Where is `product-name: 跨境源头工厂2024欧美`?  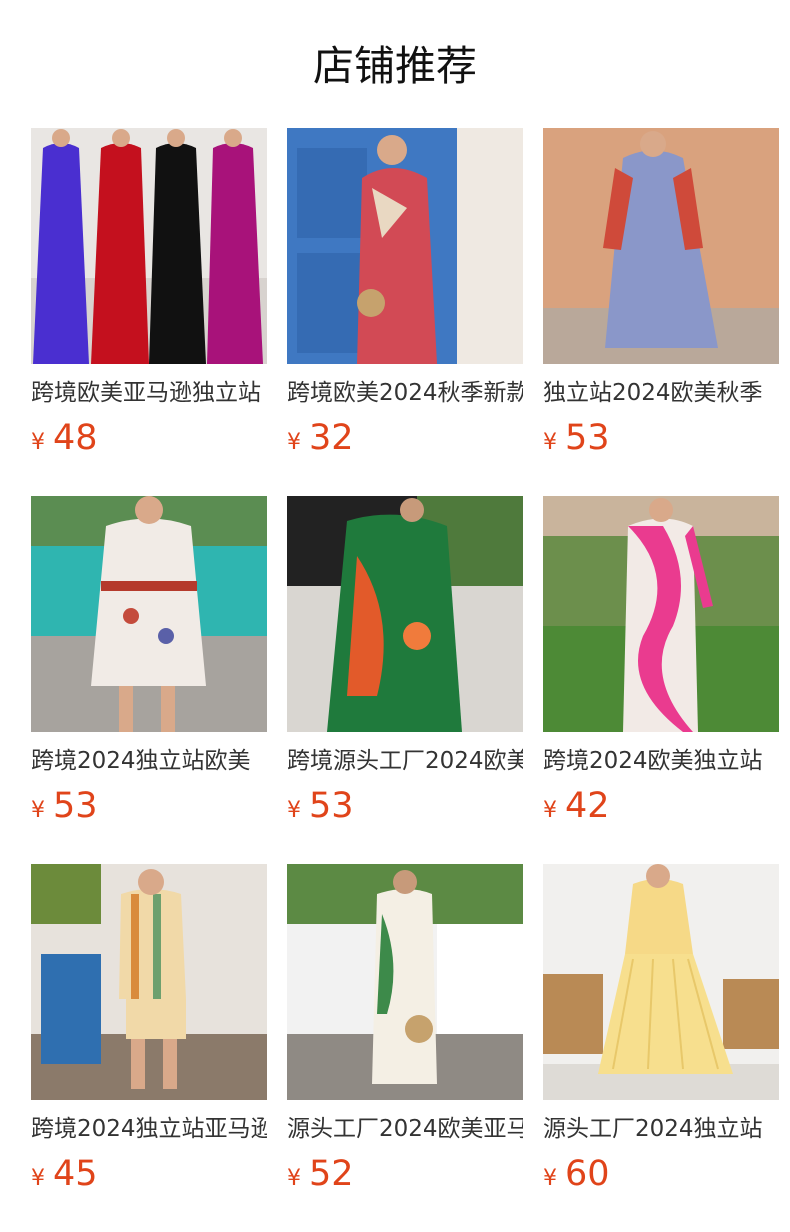 product-name: 跨境源头工厂2024欧美 is located at coordinates (405, 761).